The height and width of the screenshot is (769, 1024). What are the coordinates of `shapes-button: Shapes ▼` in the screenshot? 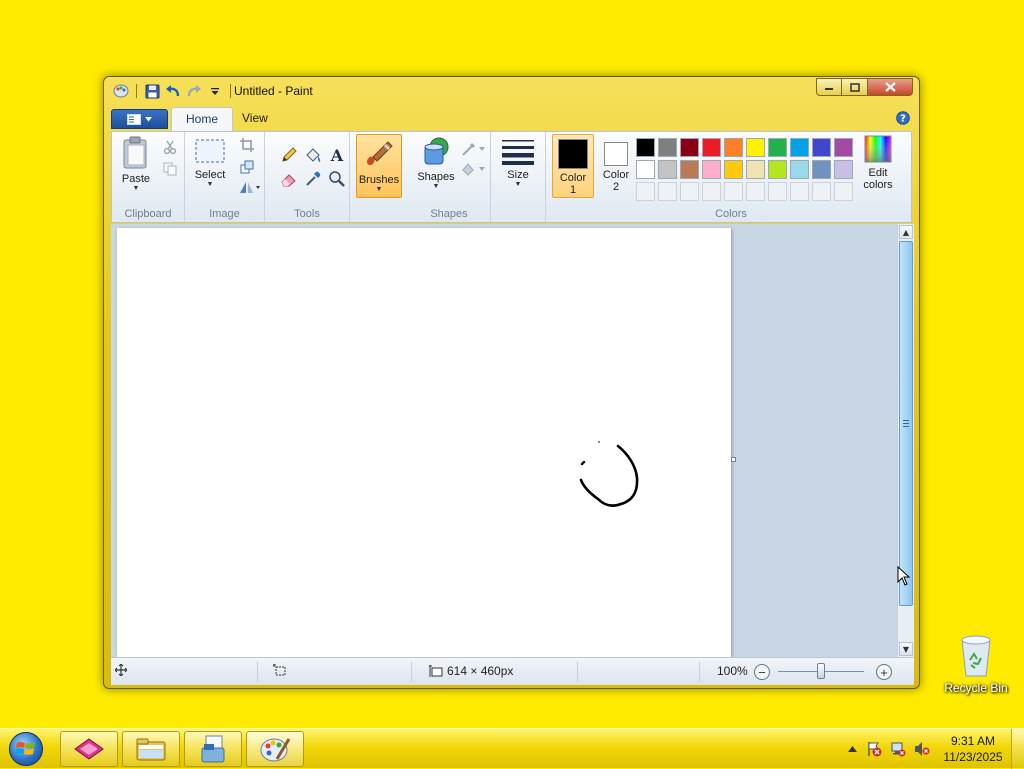 It's located at (436, 163).